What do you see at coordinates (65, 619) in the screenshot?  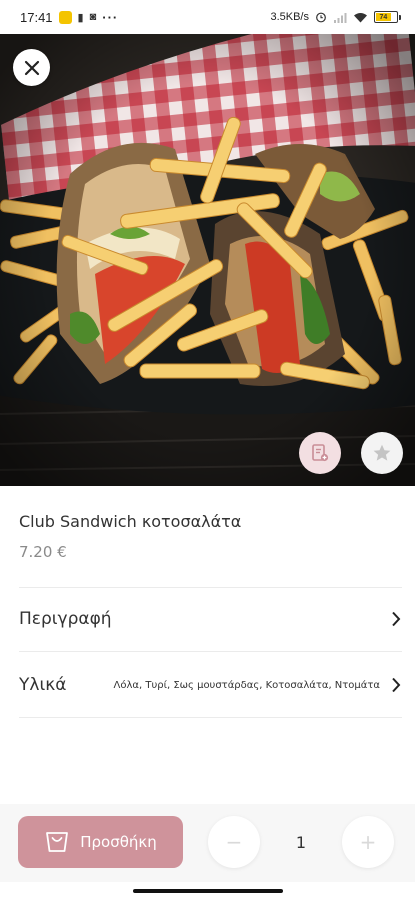 I see `description-label: Περιγραφή` at bounding box center [65, 619].